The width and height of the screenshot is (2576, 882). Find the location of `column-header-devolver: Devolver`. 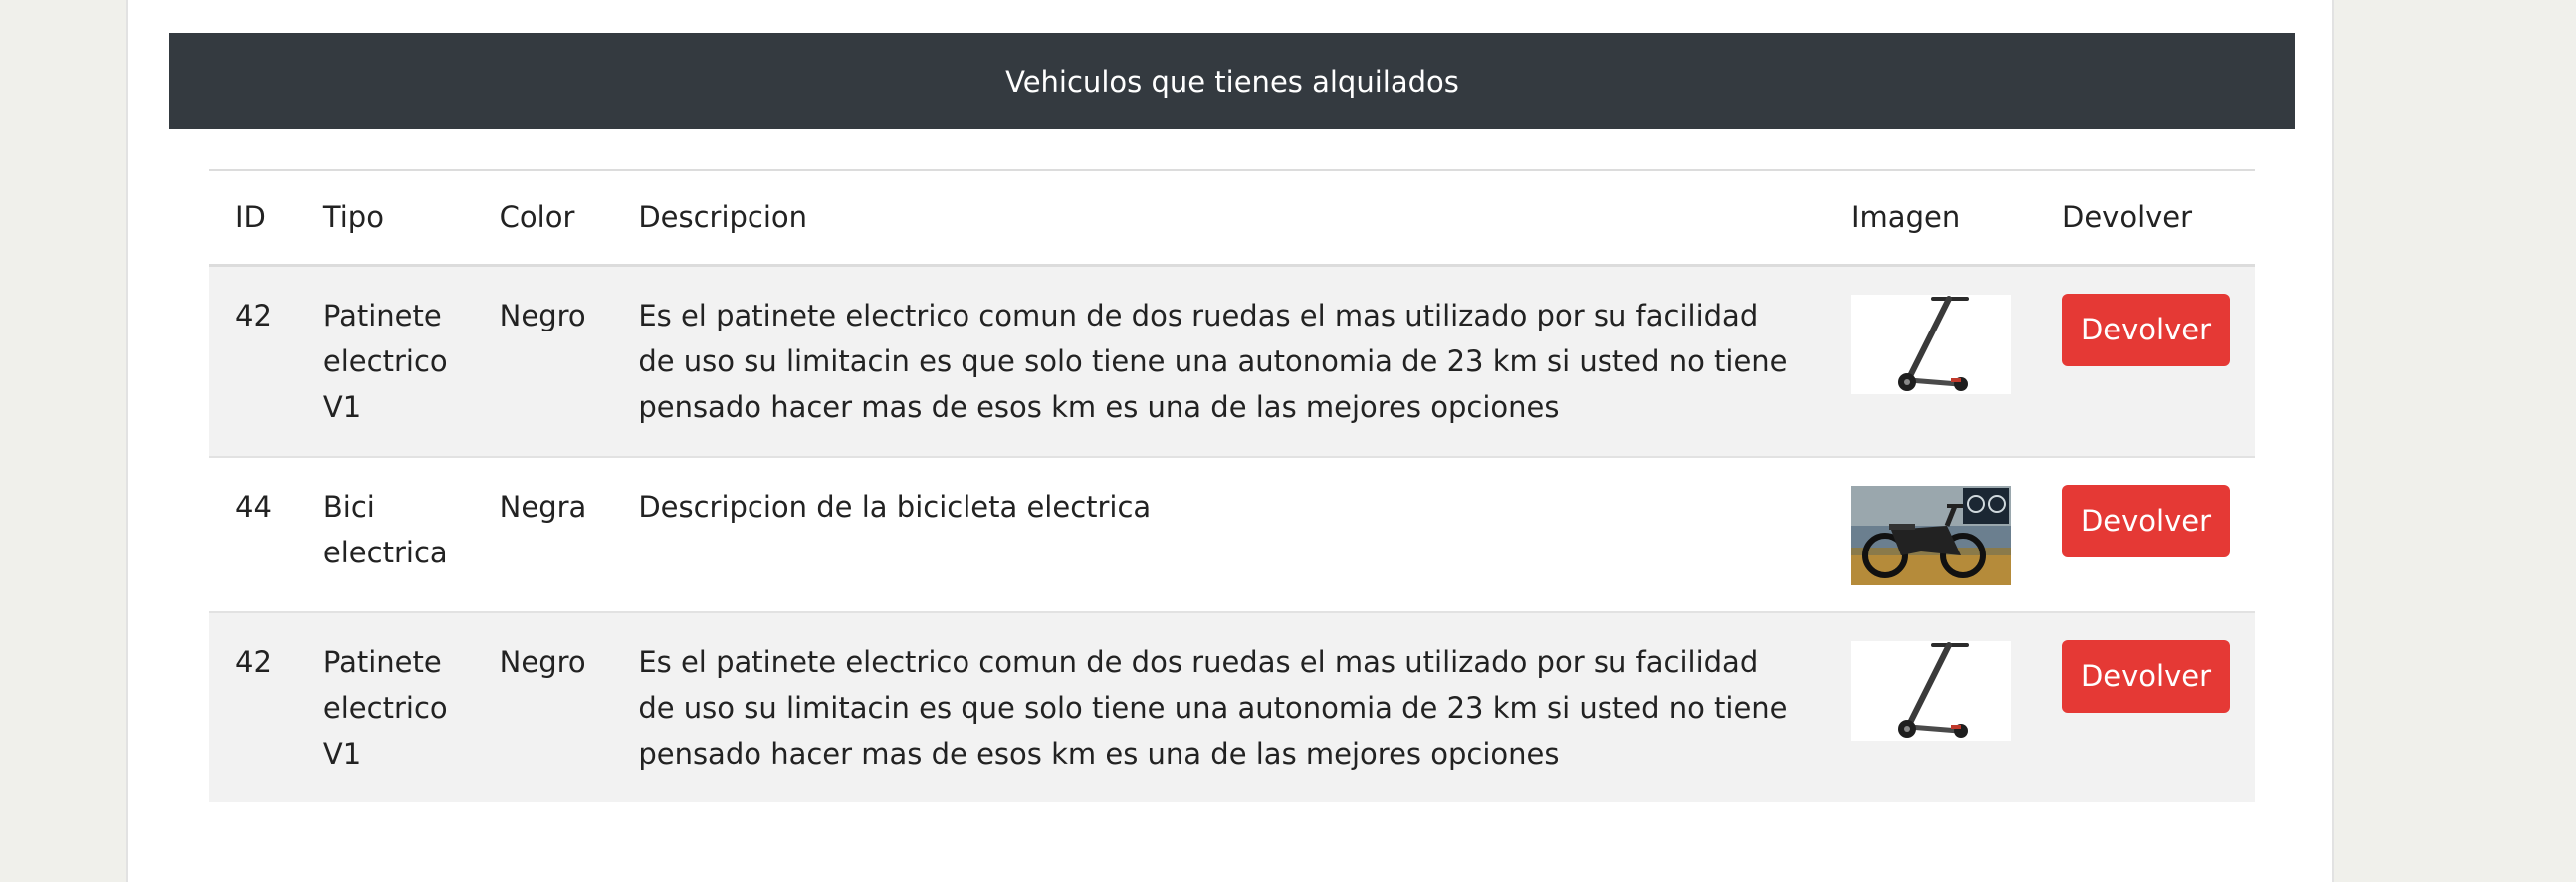

column-header-devolver: Devolver is located at coordinates (2127, 217).